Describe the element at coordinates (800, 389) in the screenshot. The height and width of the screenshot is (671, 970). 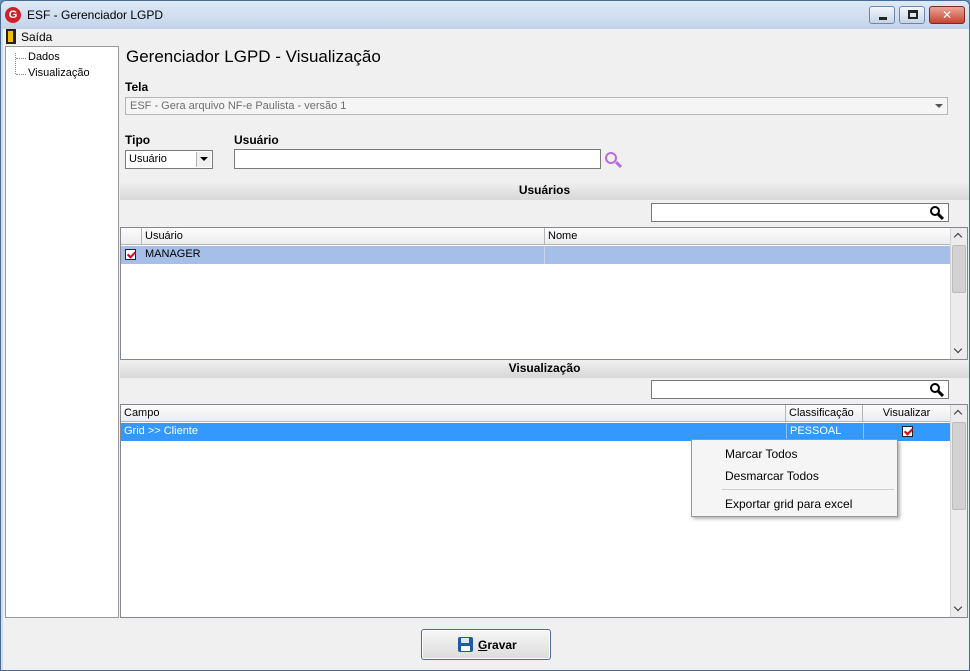
I see `view-search-input` at that location.